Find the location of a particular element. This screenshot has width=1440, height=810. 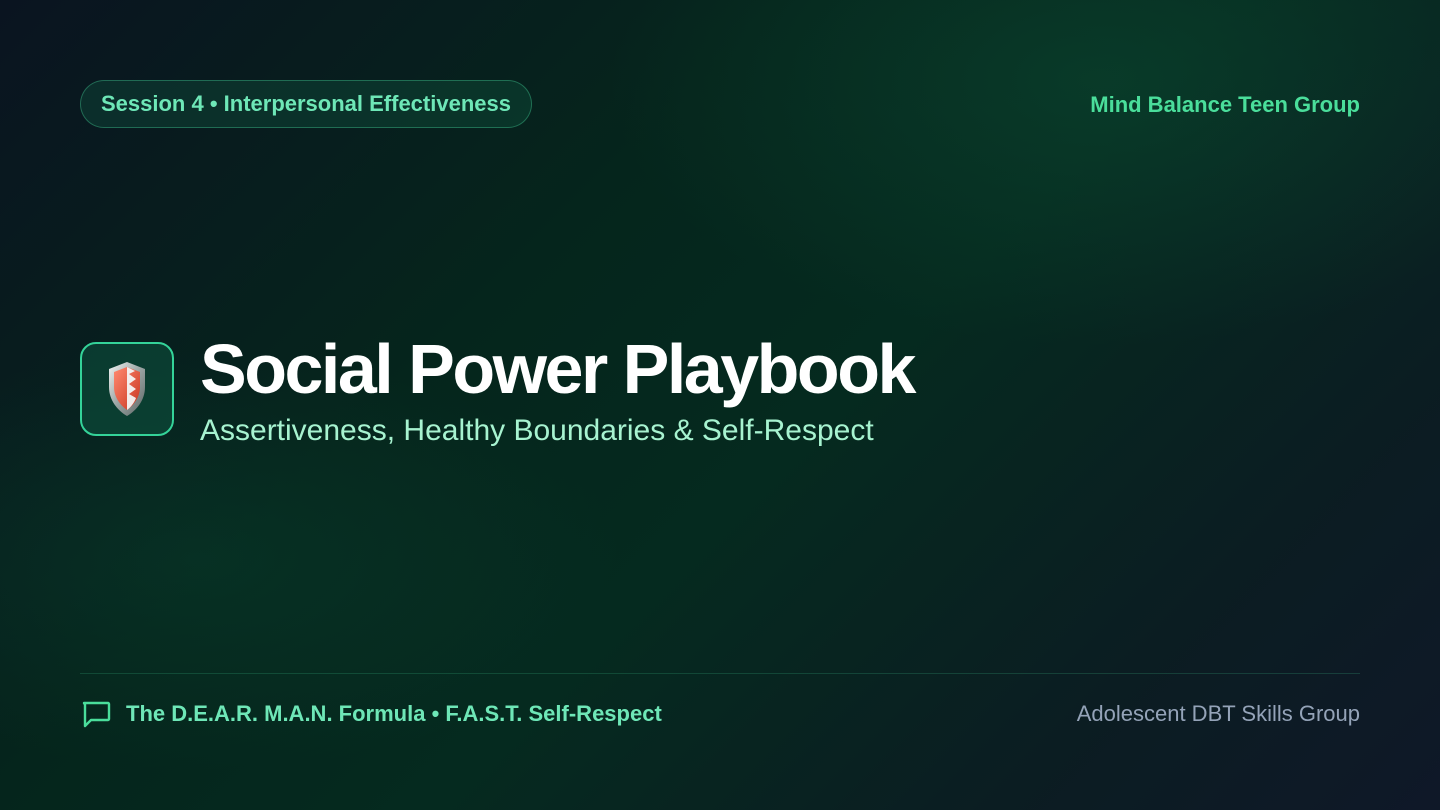

page-title: Social Power Playbook is located at coordinates (558, 369).